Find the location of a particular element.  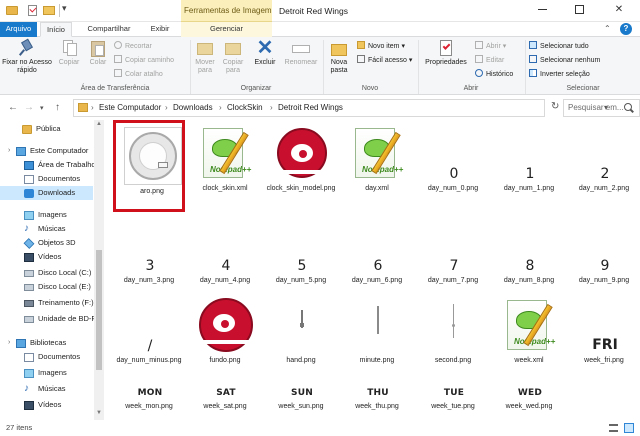

tab-home: Início is located at coordinates (56, 29).